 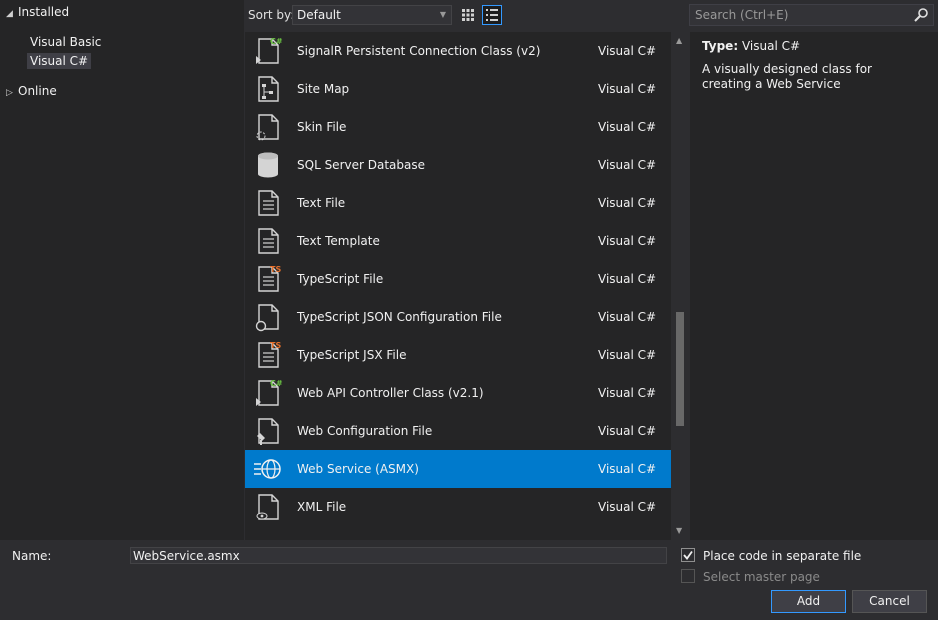 I want to click on template-name: Web Service (ASMX), so click(x=358, y=469).